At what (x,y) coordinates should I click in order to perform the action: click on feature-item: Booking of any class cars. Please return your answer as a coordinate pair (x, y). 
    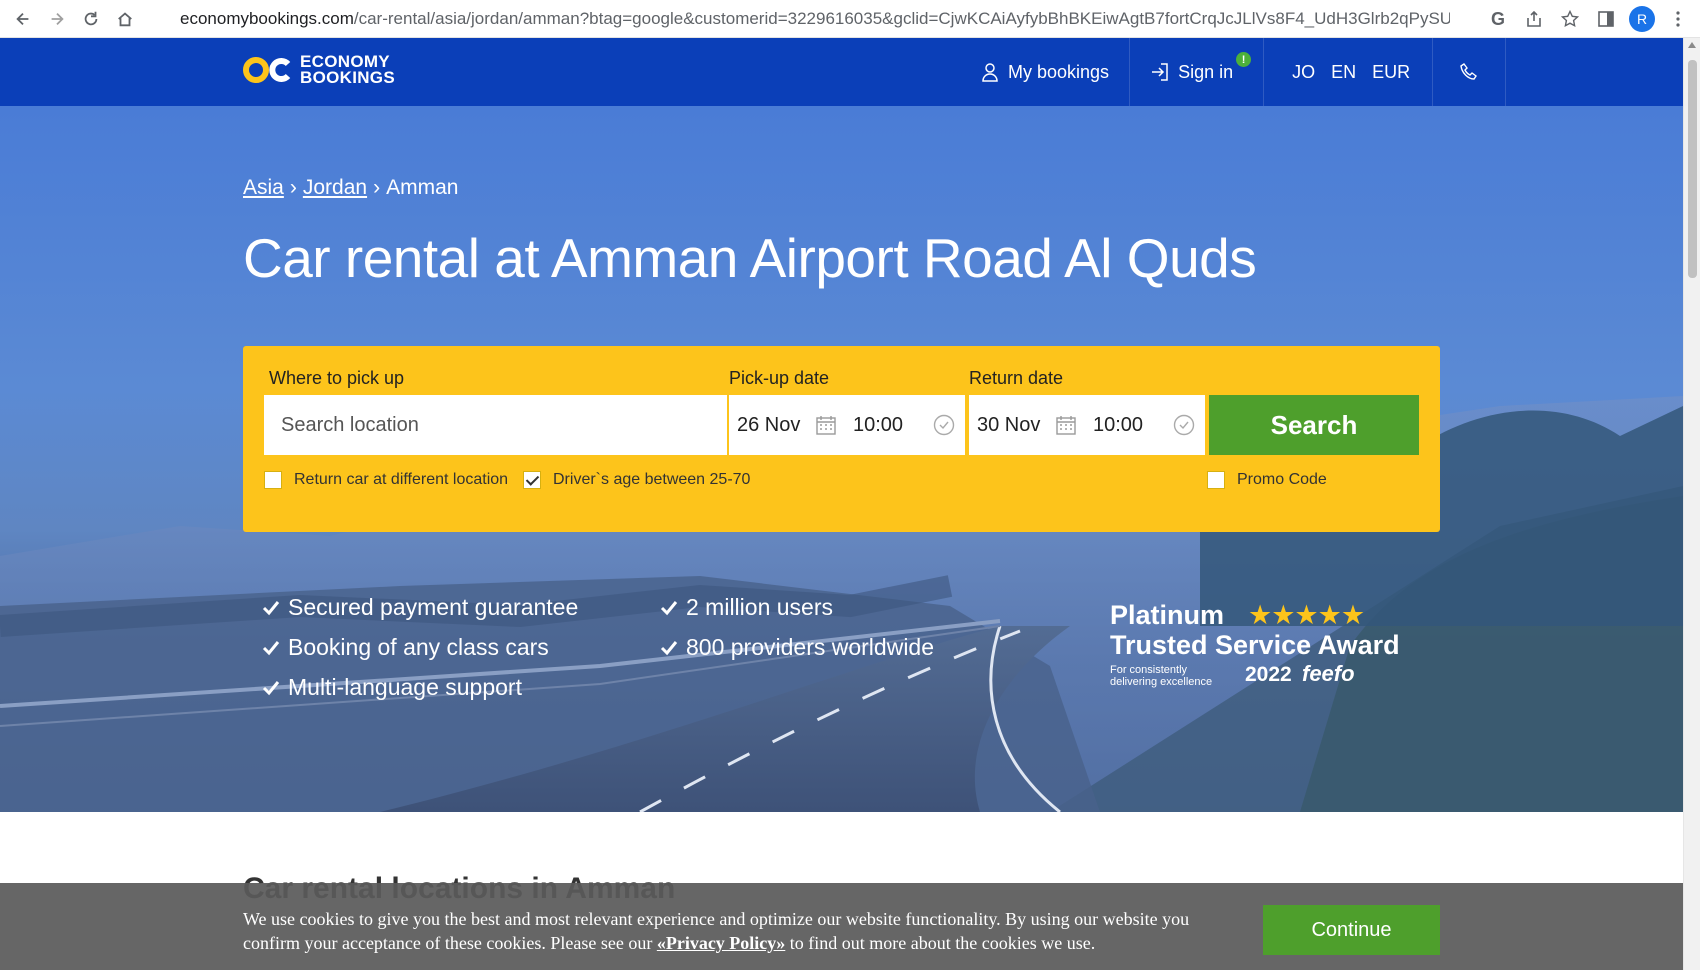
    Looking at the image, I should click on (405, 647).